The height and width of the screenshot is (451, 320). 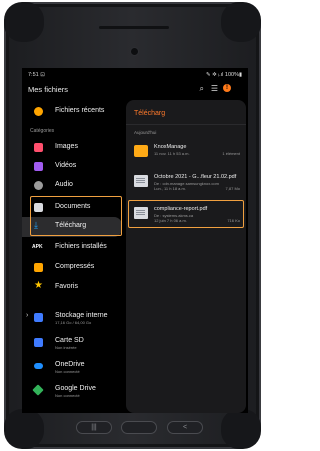 I want to click on status-indicators: ✎ ✲ ᵢ.ıl 100%▮, so click(x=223, y=75).